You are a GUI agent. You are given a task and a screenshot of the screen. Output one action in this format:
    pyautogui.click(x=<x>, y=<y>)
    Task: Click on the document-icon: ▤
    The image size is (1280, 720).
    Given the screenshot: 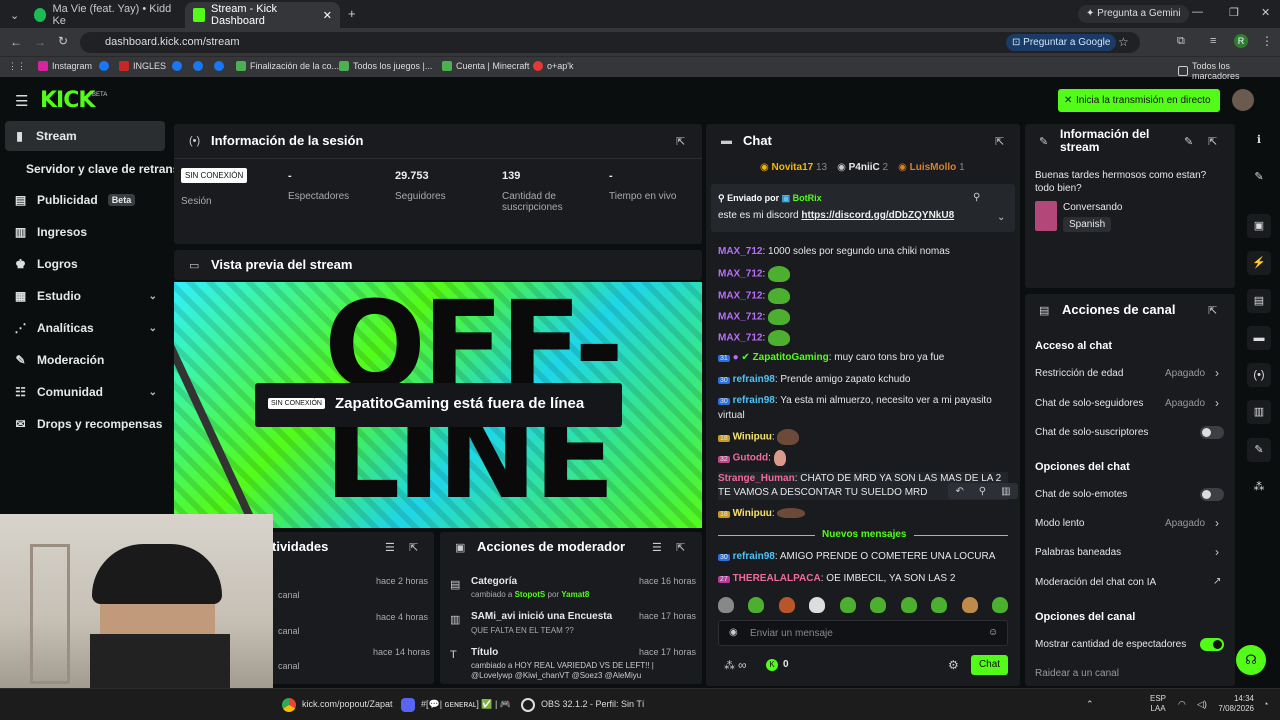 What is the action you would take?
    pyautogui.click(x=1259, y=301)
    